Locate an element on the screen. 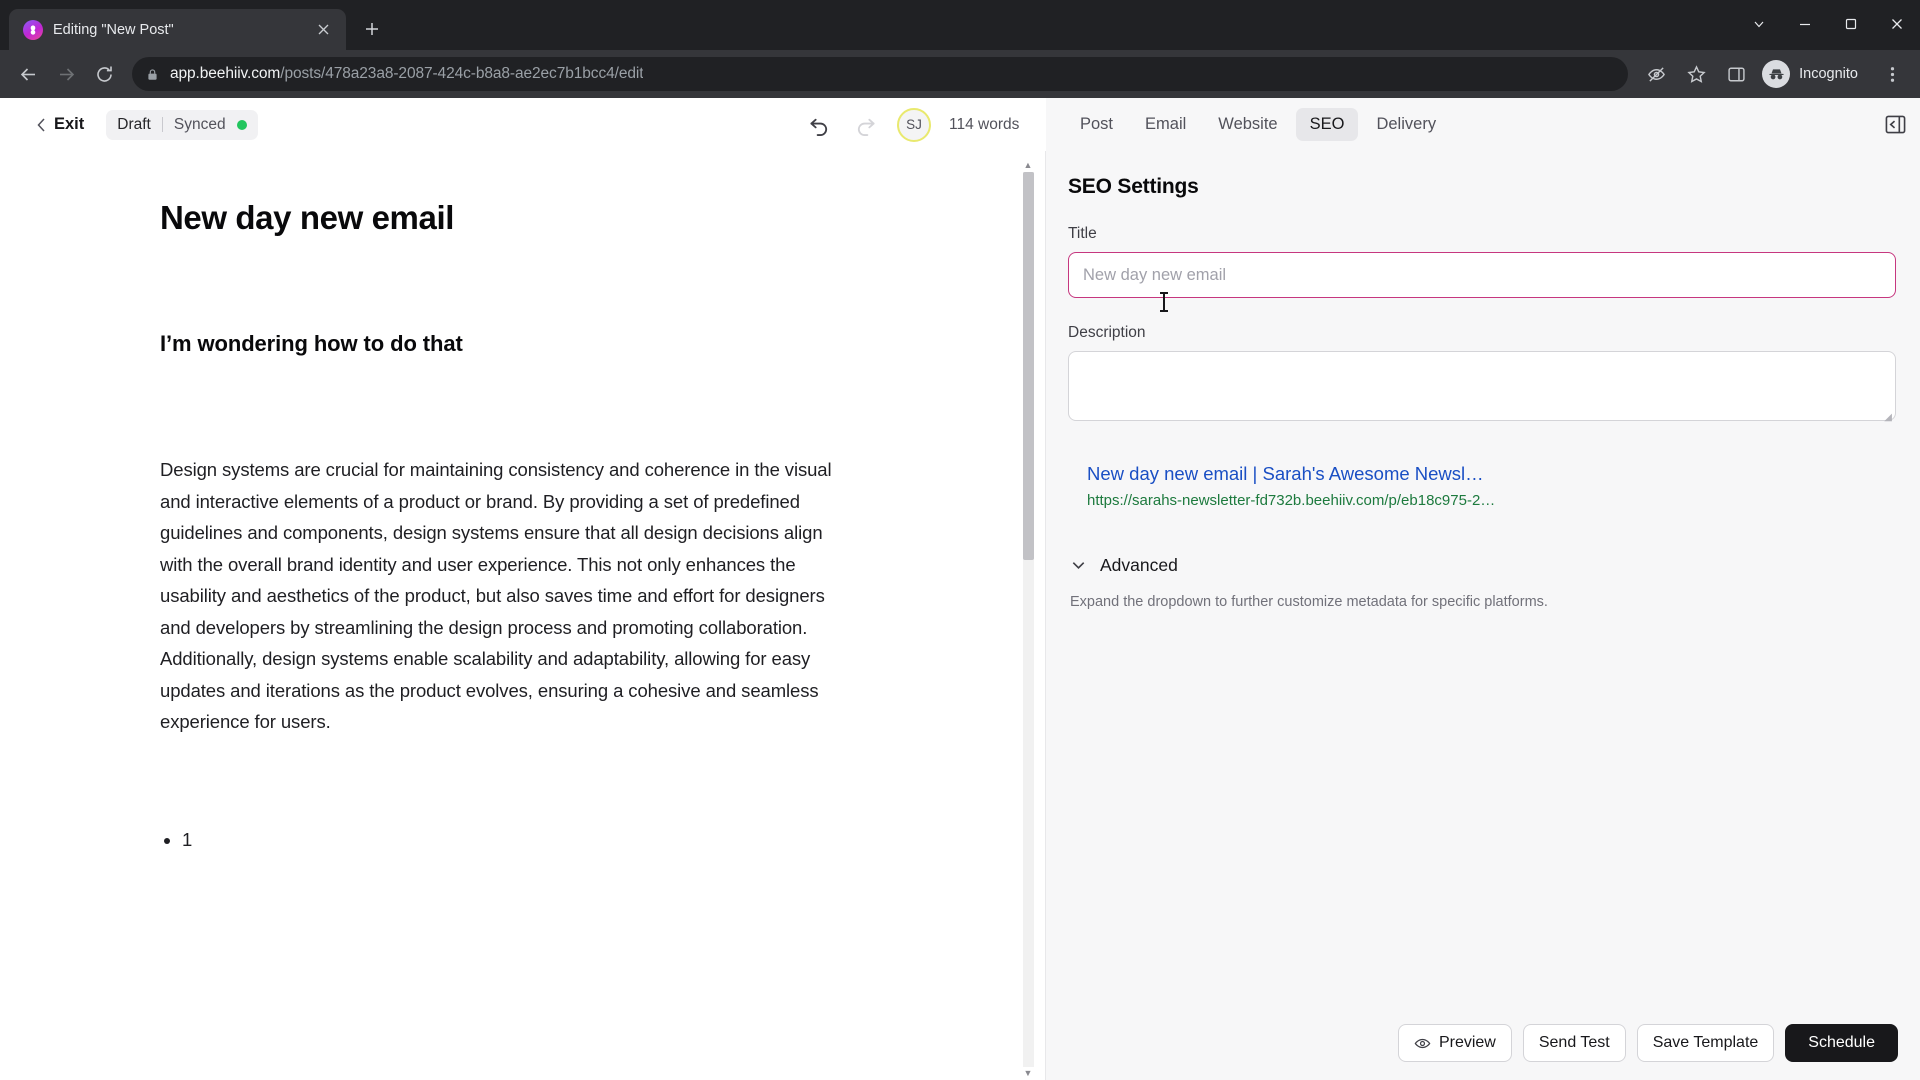 This screenshot has height=1080, width=1920. status-badge: Draft Synced is located at coordinates (182, 124).